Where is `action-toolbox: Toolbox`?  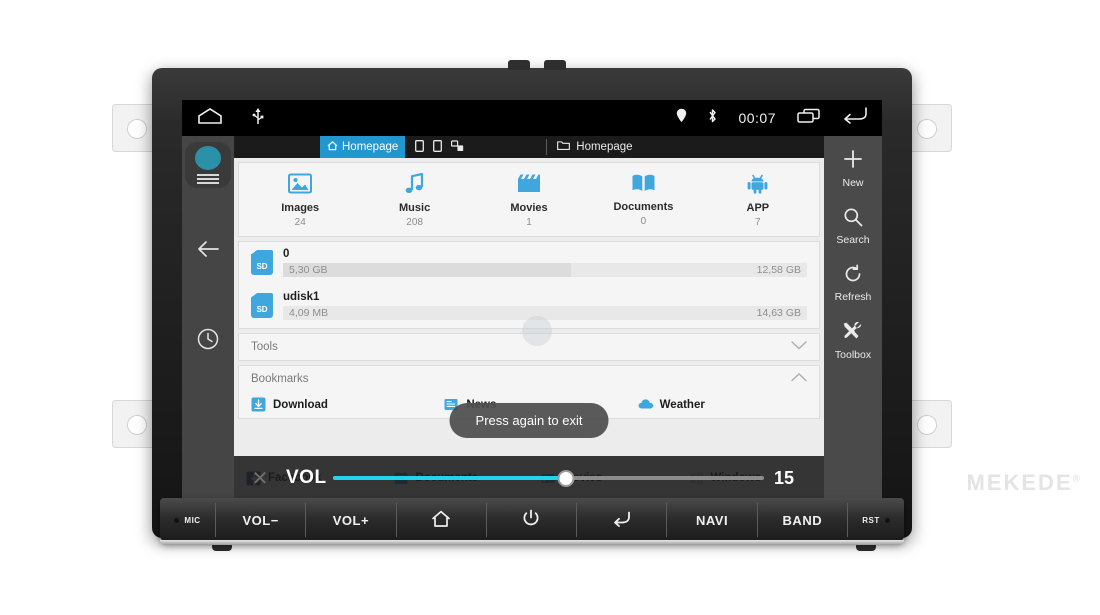 action-toolbox: Toolbox is located at coordinates (853, 341).